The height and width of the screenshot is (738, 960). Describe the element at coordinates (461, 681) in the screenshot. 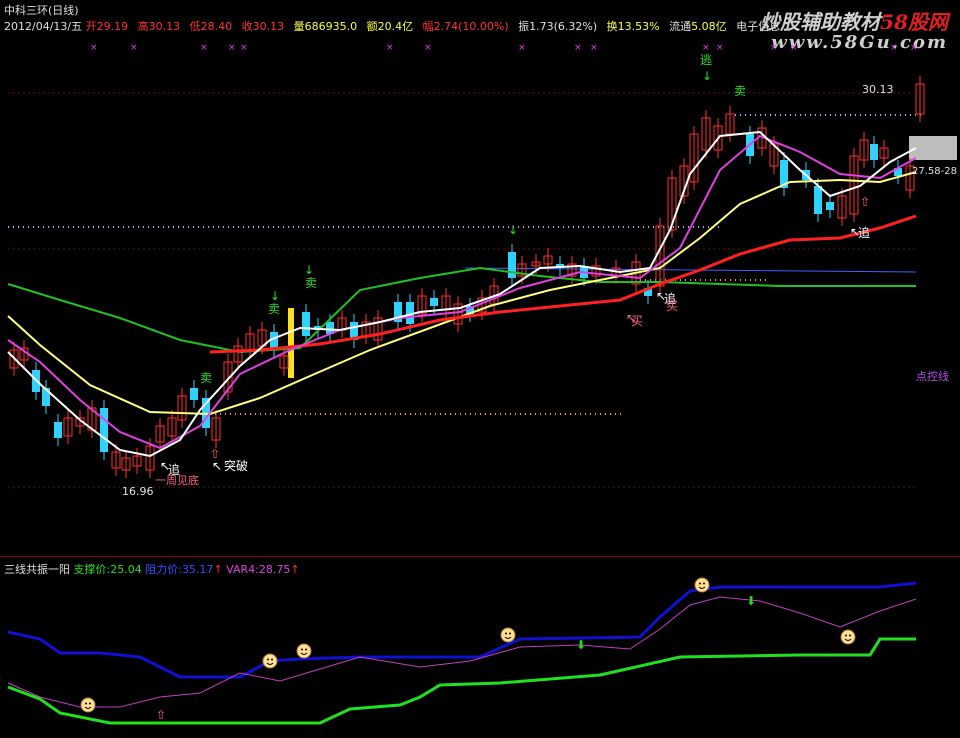

I see `indicator-green-line` at that location.